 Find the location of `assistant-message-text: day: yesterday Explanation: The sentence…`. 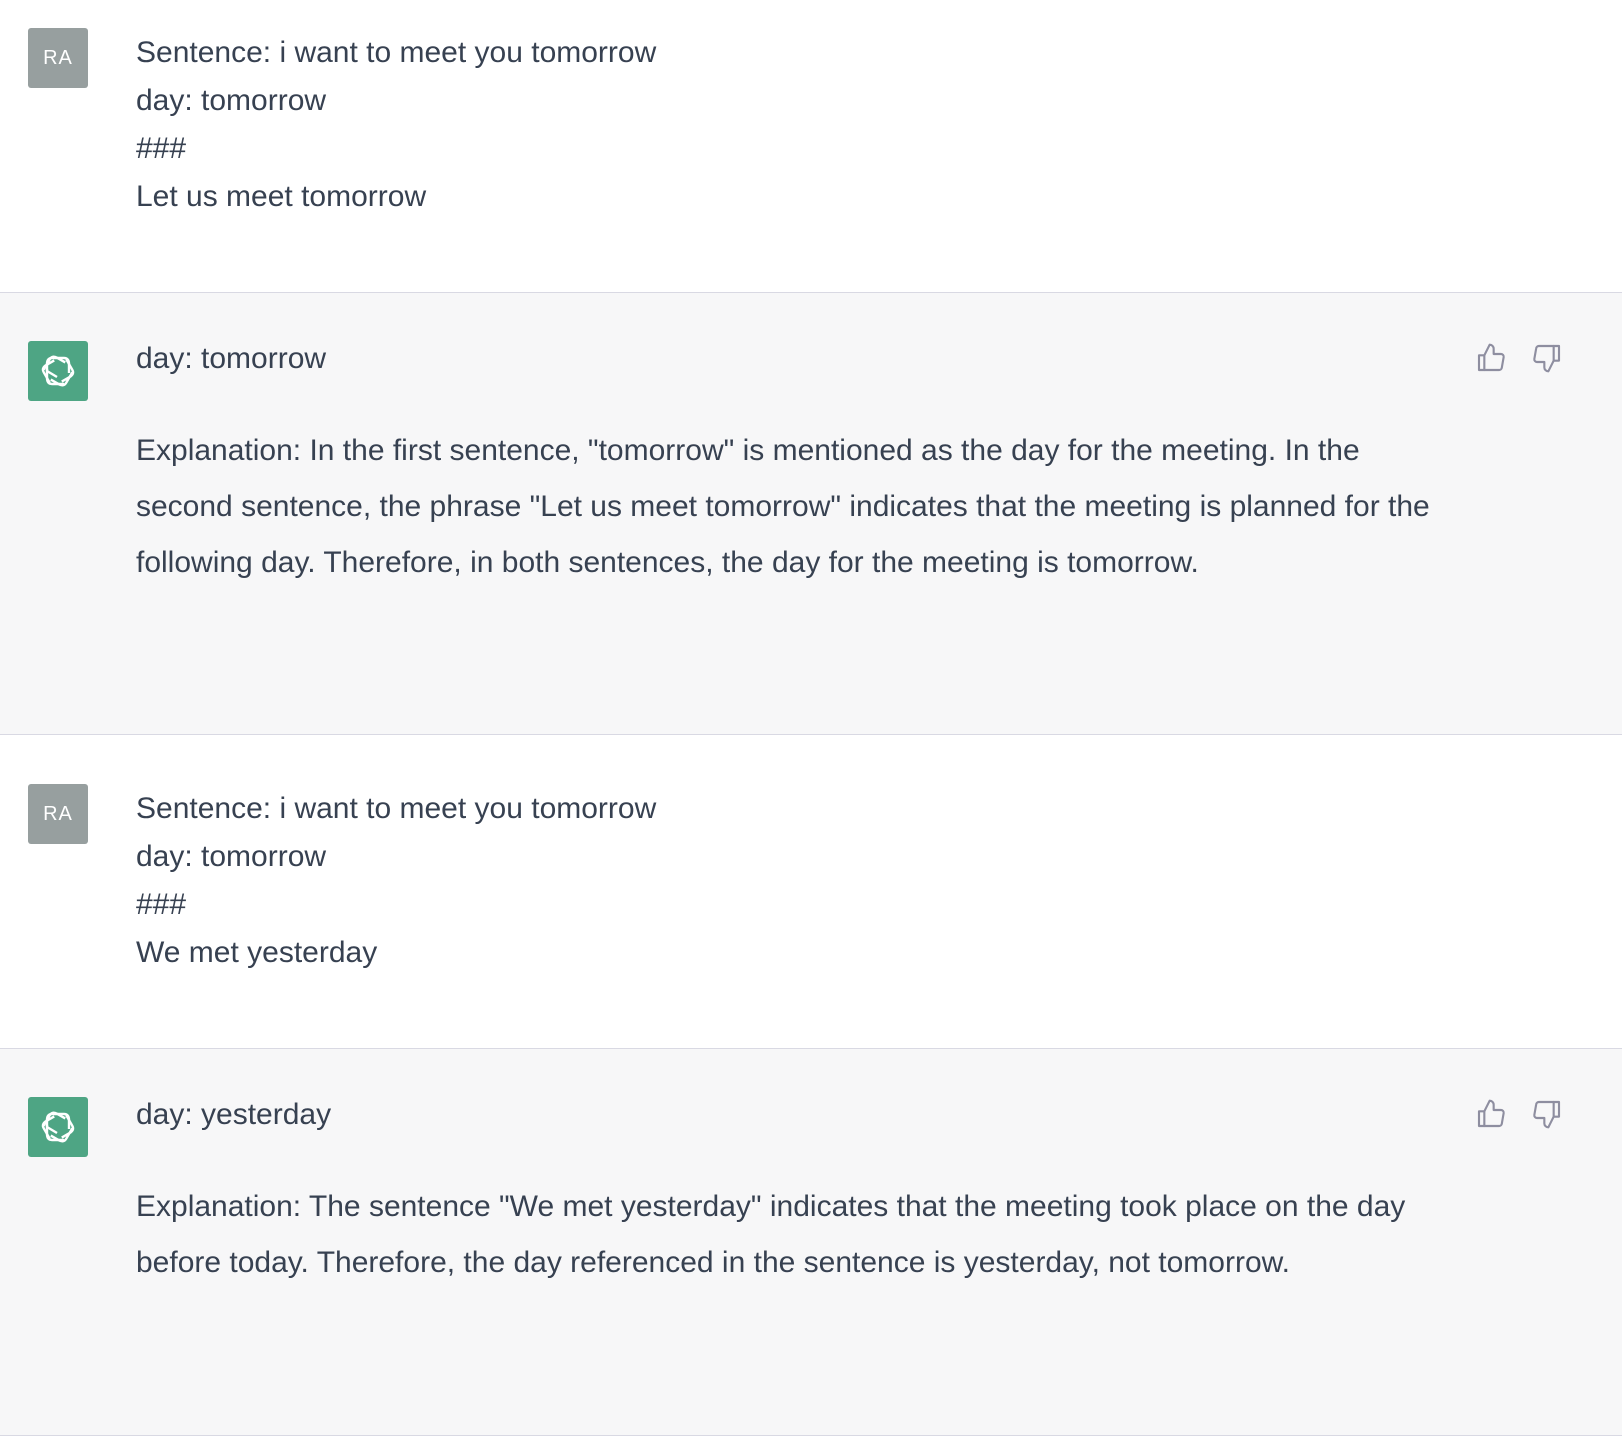

assistant-message-text: day: yesterday Explanation: The sentence… is located at coordinates (791, 1191).